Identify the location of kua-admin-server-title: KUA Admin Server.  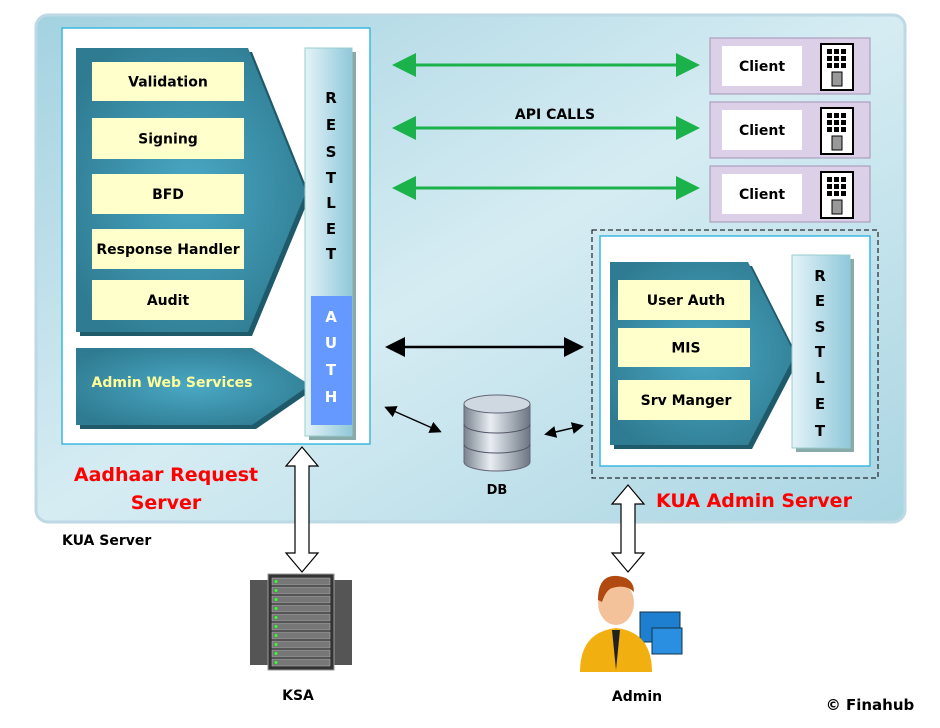
(754, 501).